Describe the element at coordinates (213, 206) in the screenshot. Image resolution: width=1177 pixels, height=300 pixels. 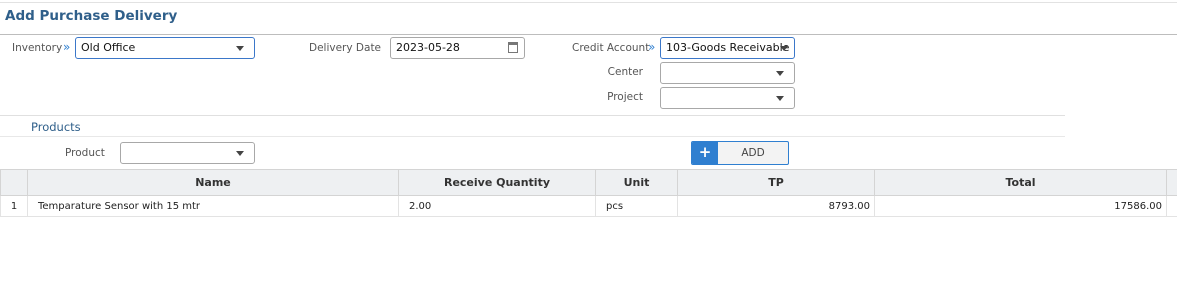
I see `cell-name: Temparature Sensor with 15 mtr` at that location.